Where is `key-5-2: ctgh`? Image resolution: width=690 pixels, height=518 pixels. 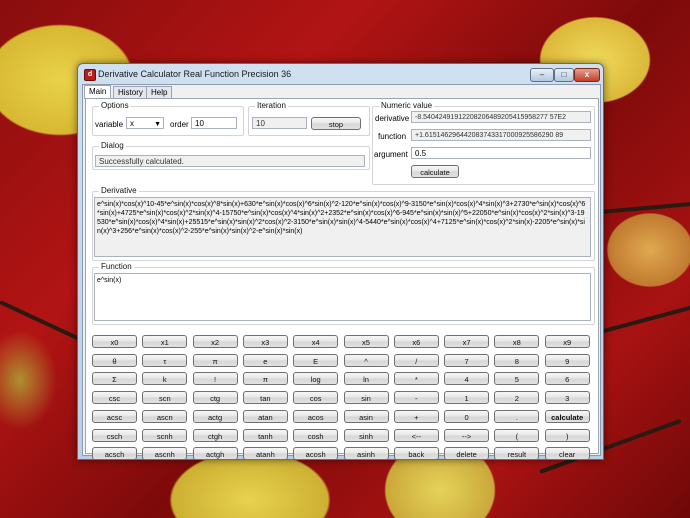
key-5-2: ctgh is located at coordinates (215, 435).